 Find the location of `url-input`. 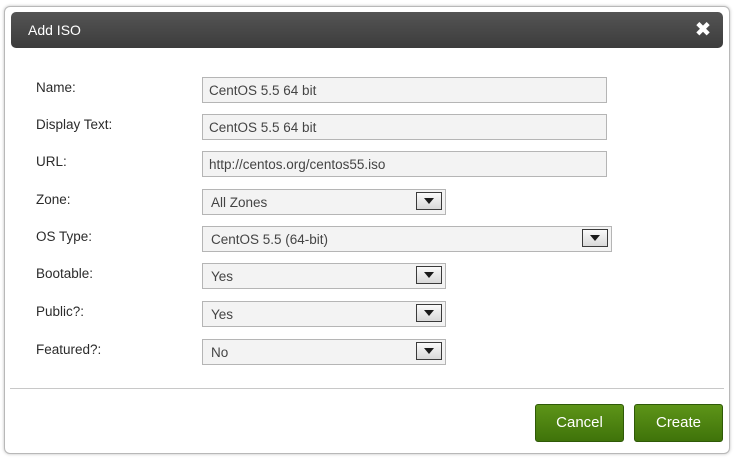

url-input is located at coordinates (404, 164).